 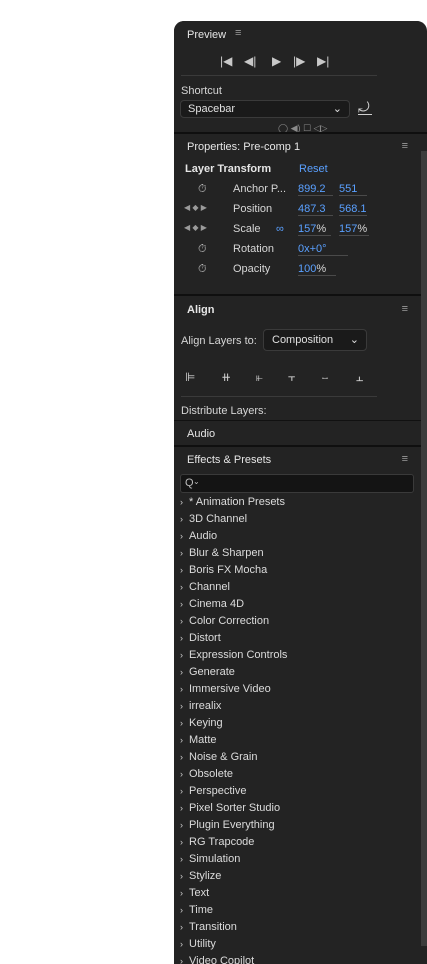 I want to click on effects-category-item: › Cinema 4D, so click(x=297, y=604).